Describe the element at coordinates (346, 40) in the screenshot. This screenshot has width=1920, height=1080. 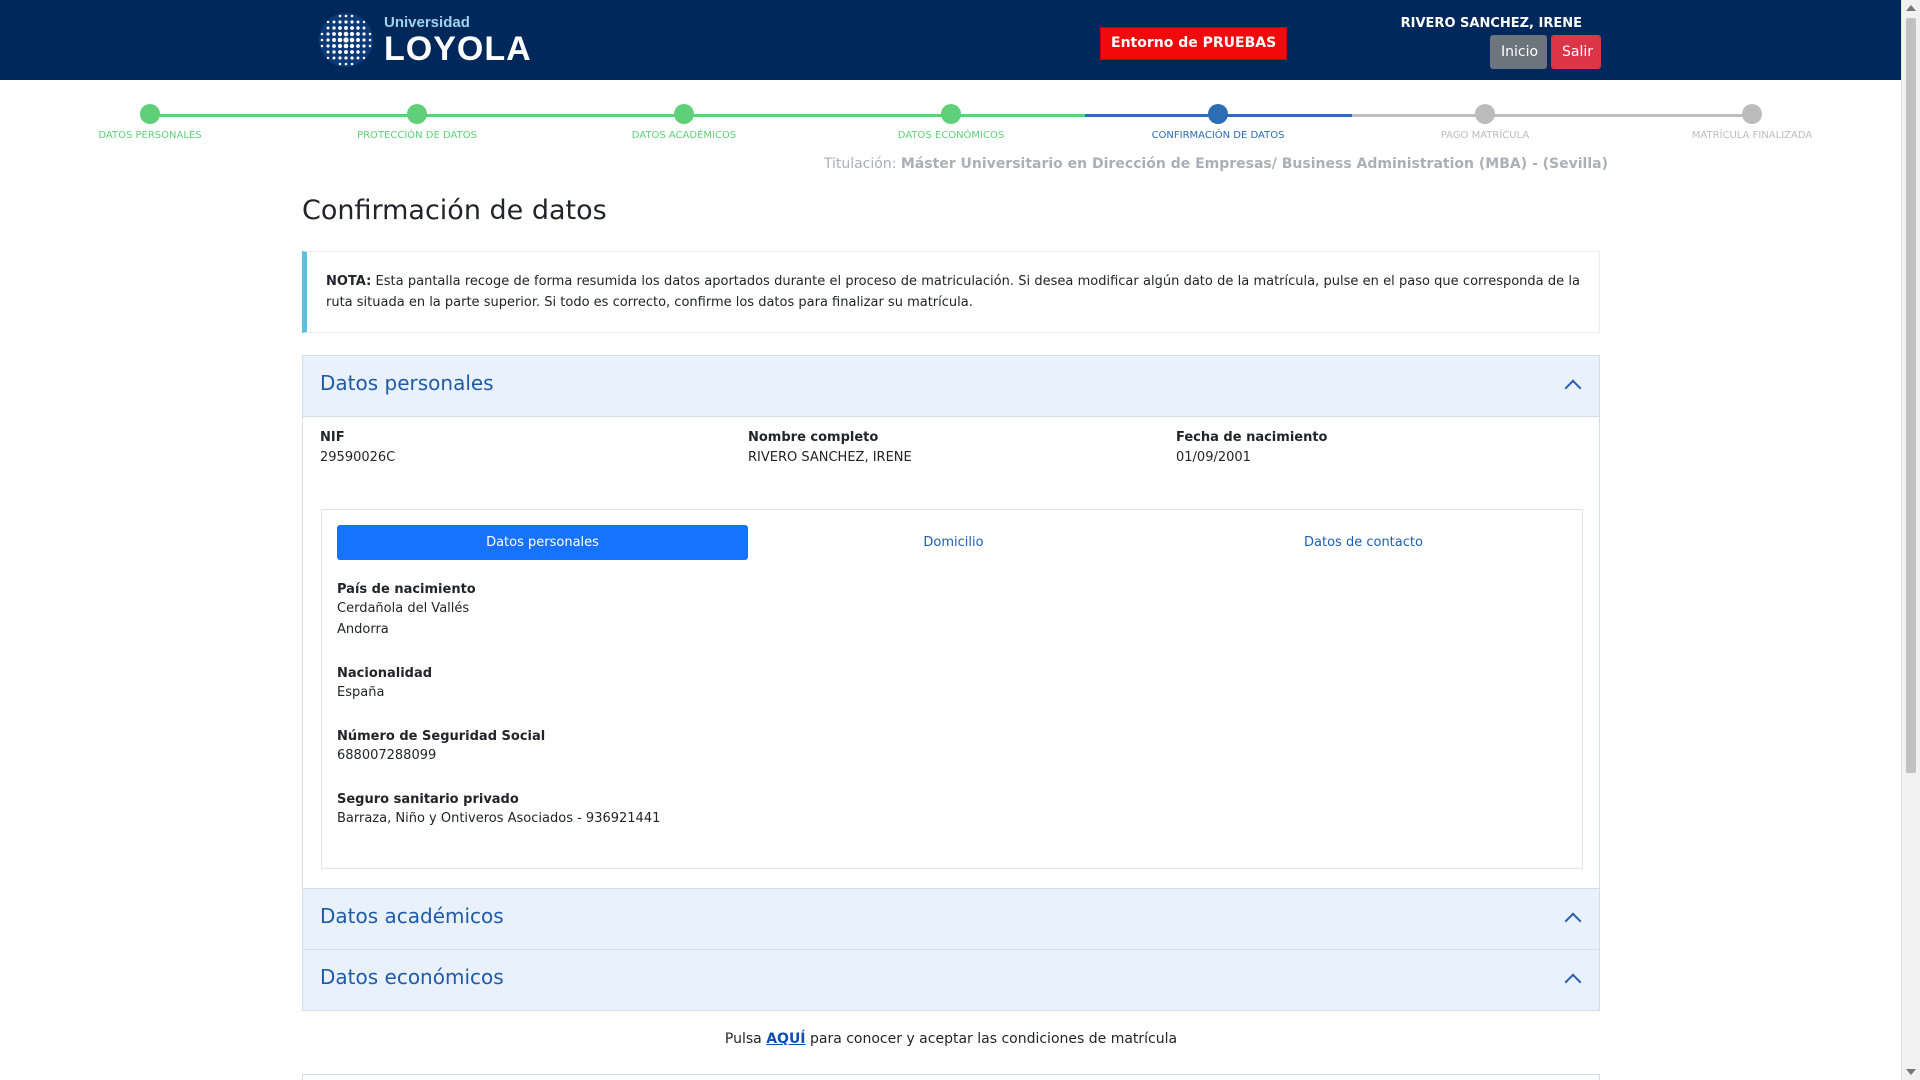
I see `globe-dots-icon` at that location.